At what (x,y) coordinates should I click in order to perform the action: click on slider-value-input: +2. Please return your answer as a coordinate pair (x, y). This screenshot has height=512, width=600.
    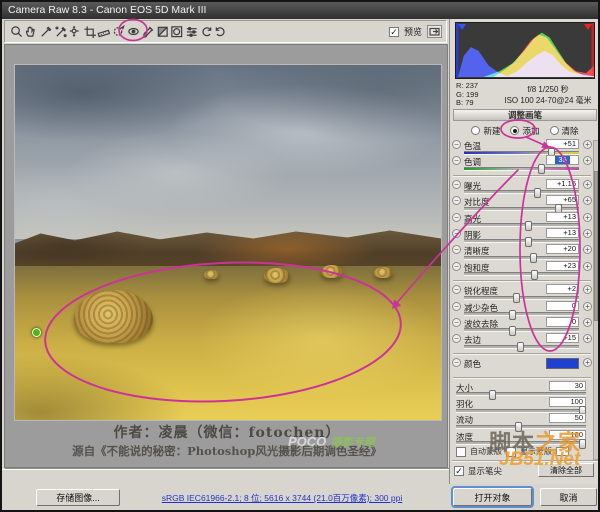
    Looking at the image, I should click on (562, 289).